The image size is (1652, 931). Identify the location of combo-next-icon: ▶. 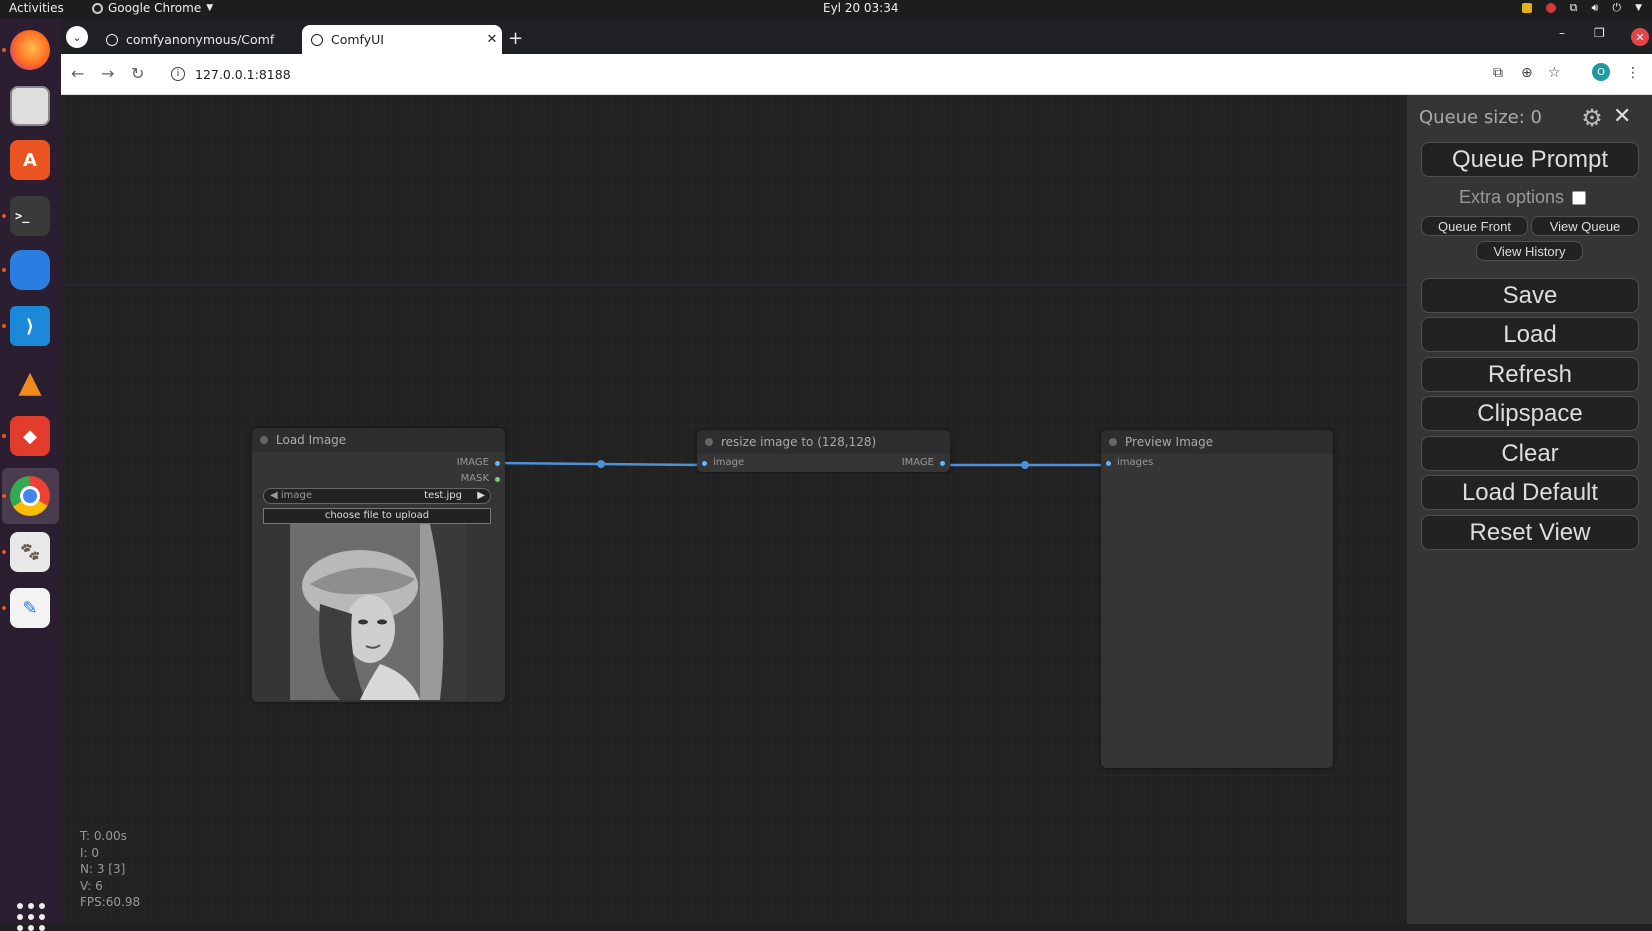
(481, 495).